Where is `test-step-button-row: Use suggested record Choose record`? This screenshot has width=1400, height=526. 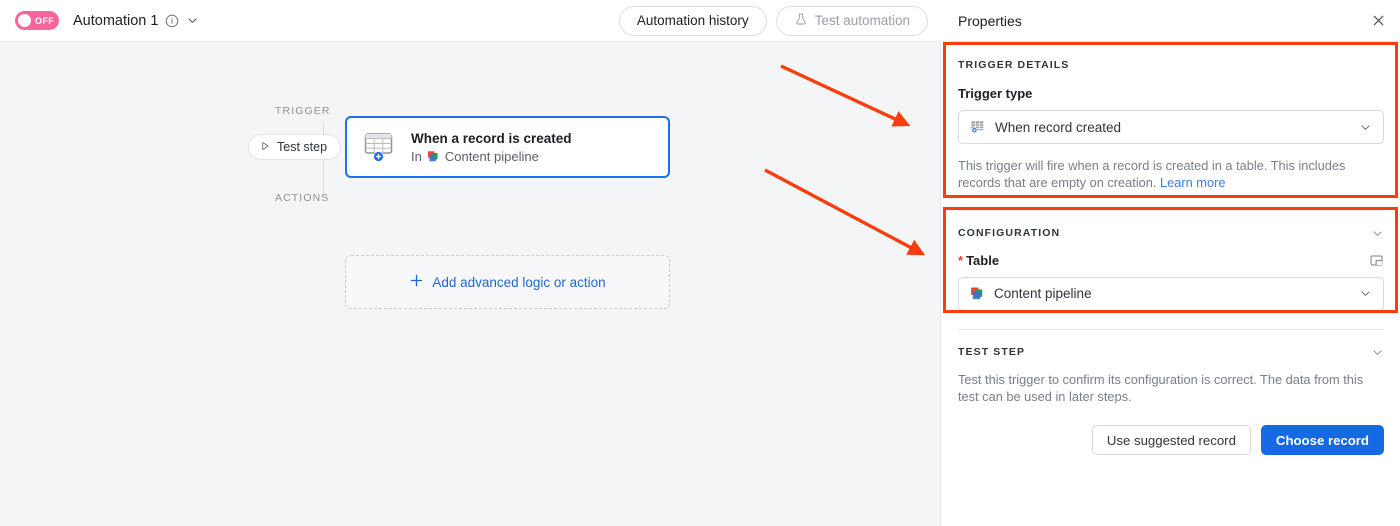 test-step-button-row: Use suggested record Choose record is located at coordinates (1171, 440).